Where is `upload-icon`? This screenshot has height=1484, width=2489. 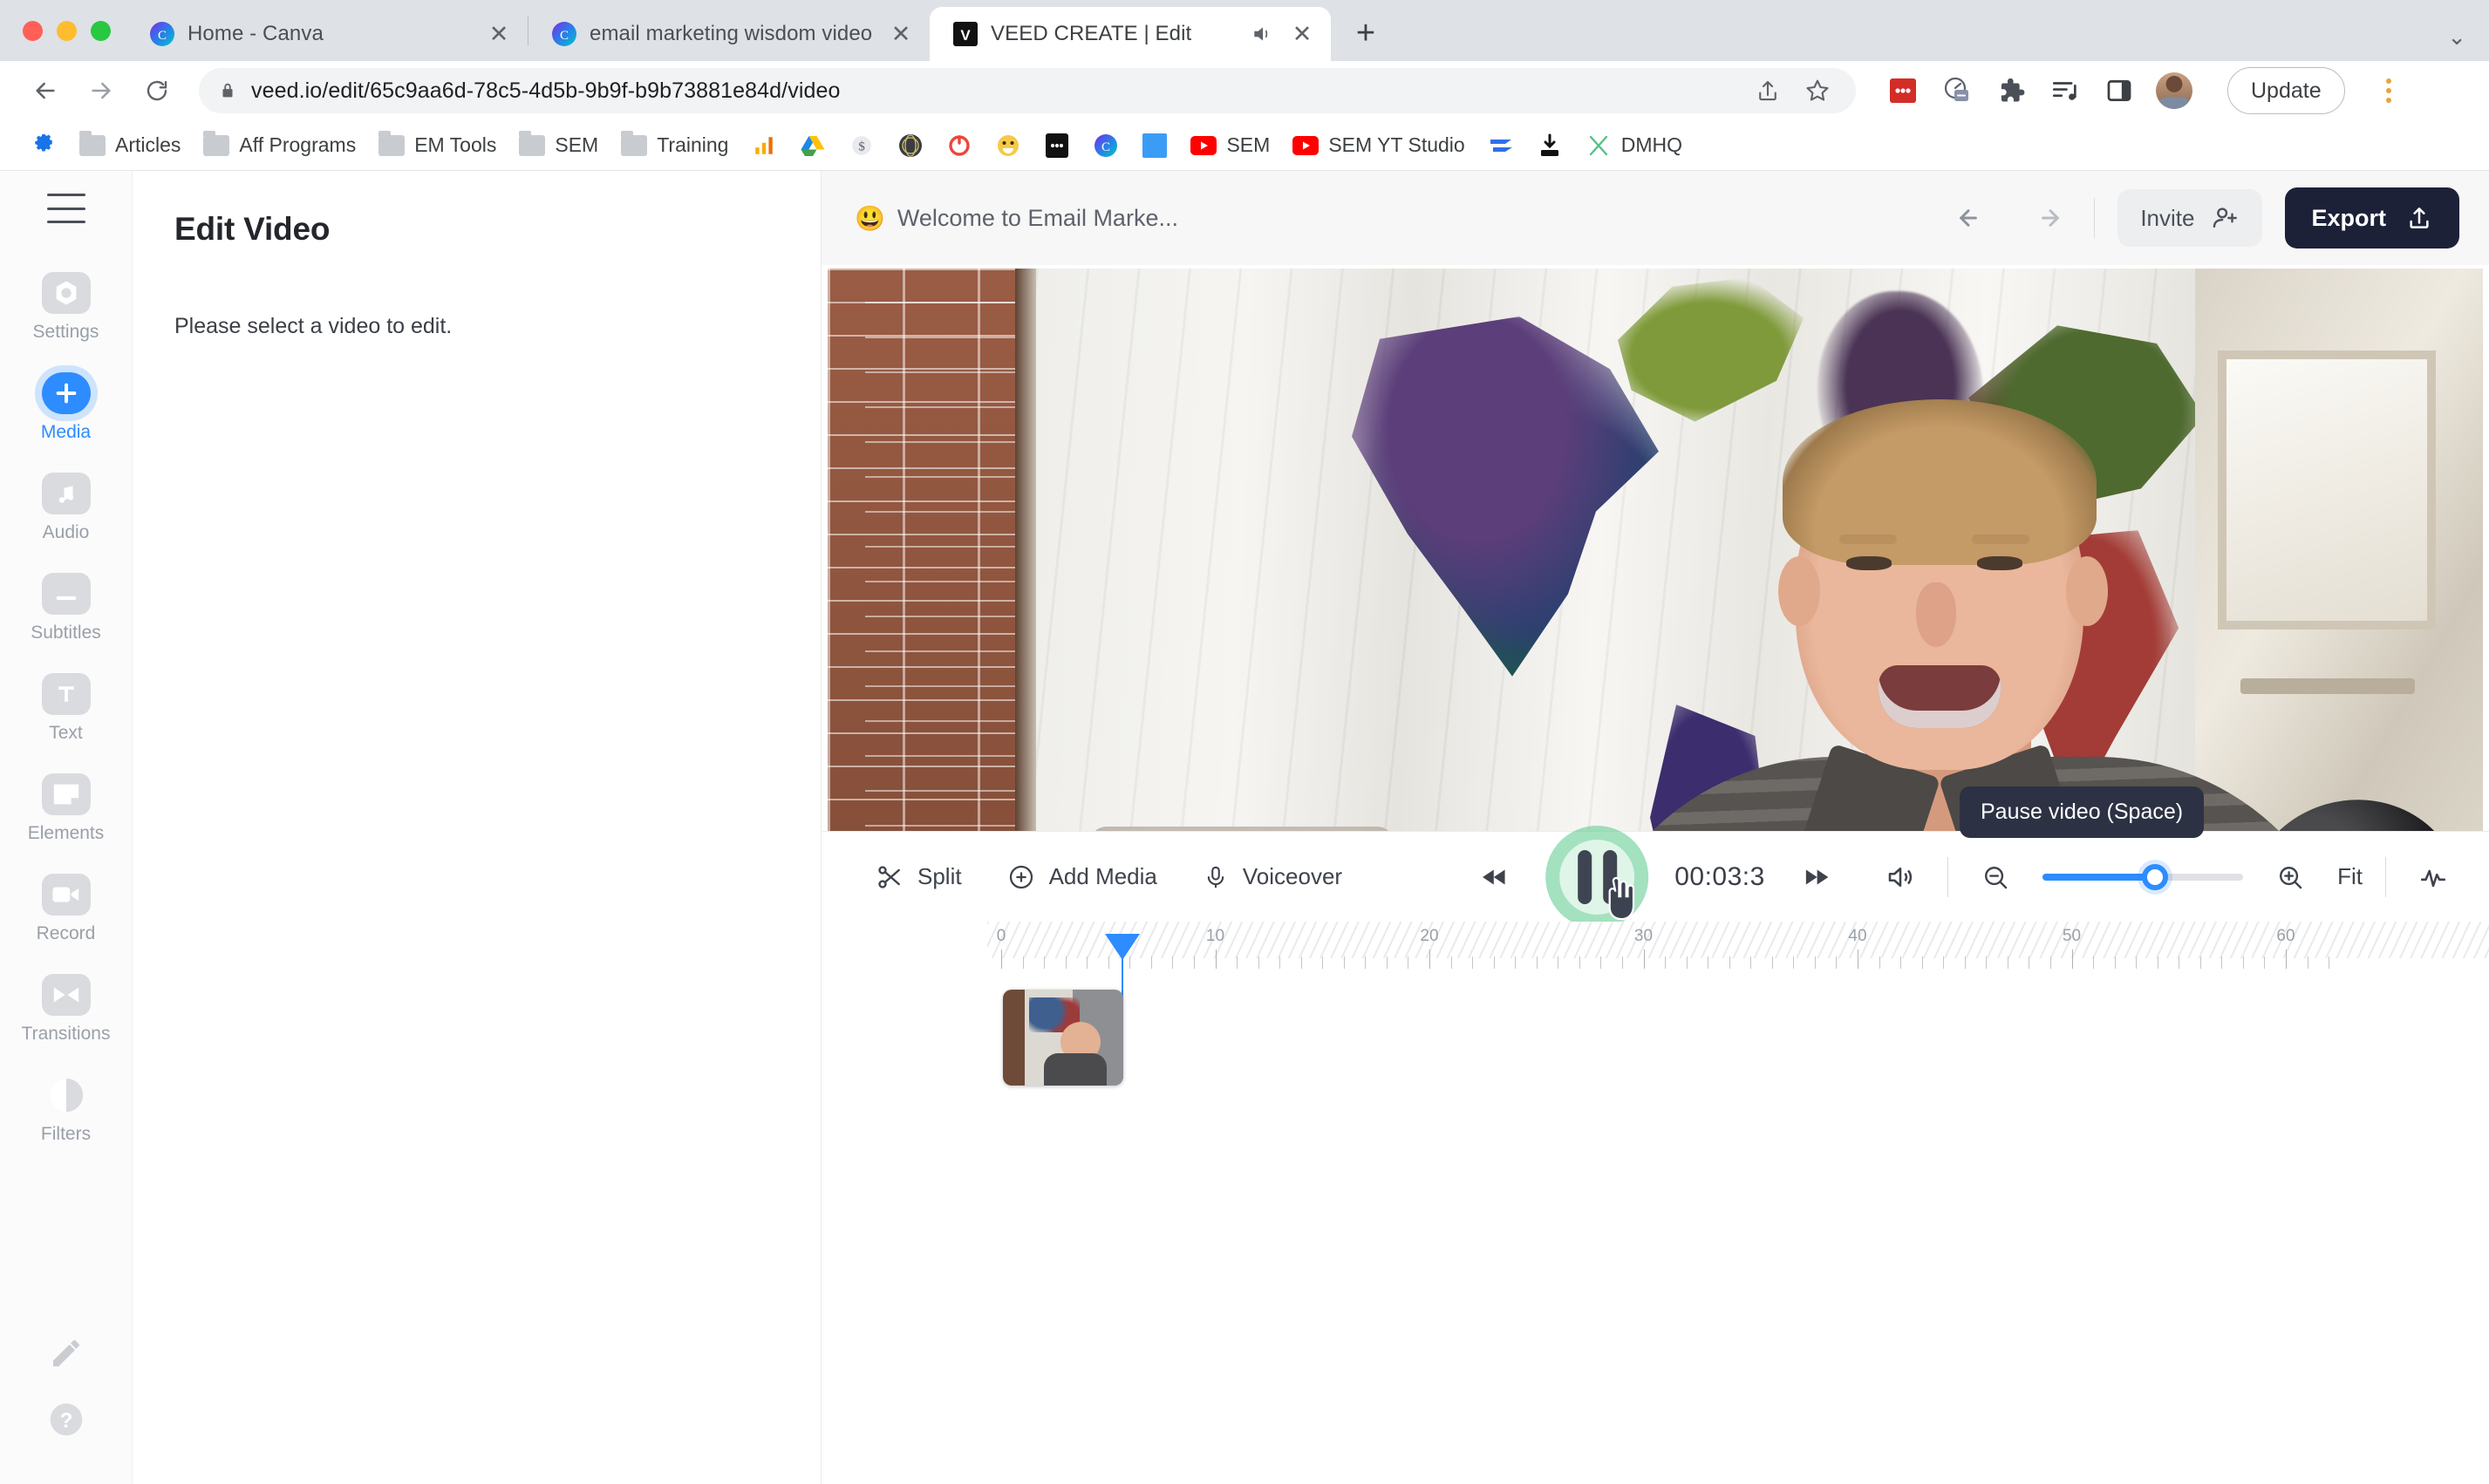
upload-icon is located at coordinates (2419, 218).